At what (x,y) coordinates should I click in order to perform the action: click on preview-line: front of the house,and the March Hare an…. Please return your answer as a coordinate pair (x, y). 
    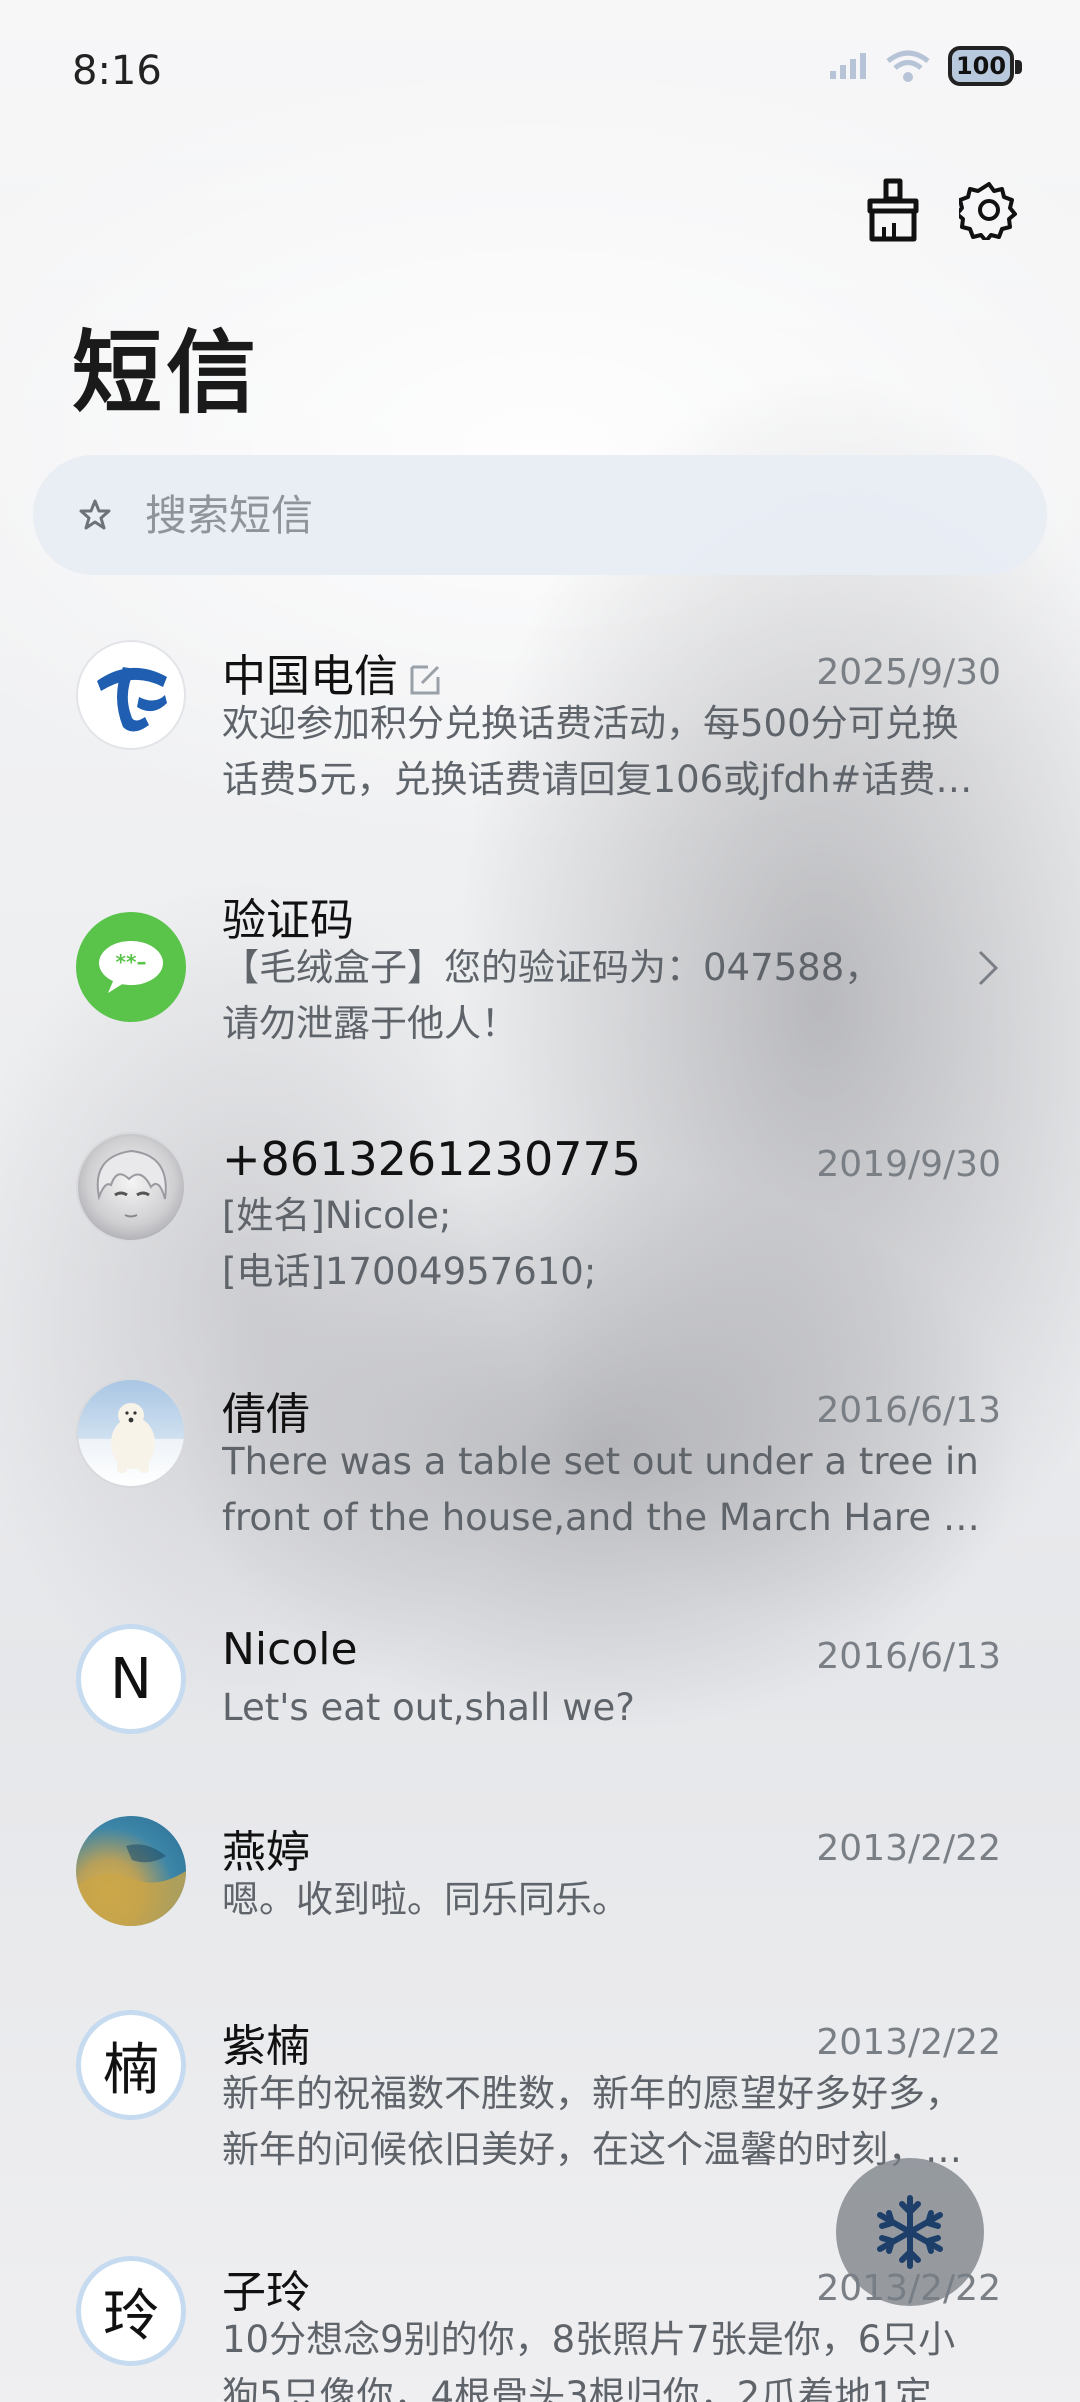
    Looking at the image, I should click on (612, 1517).